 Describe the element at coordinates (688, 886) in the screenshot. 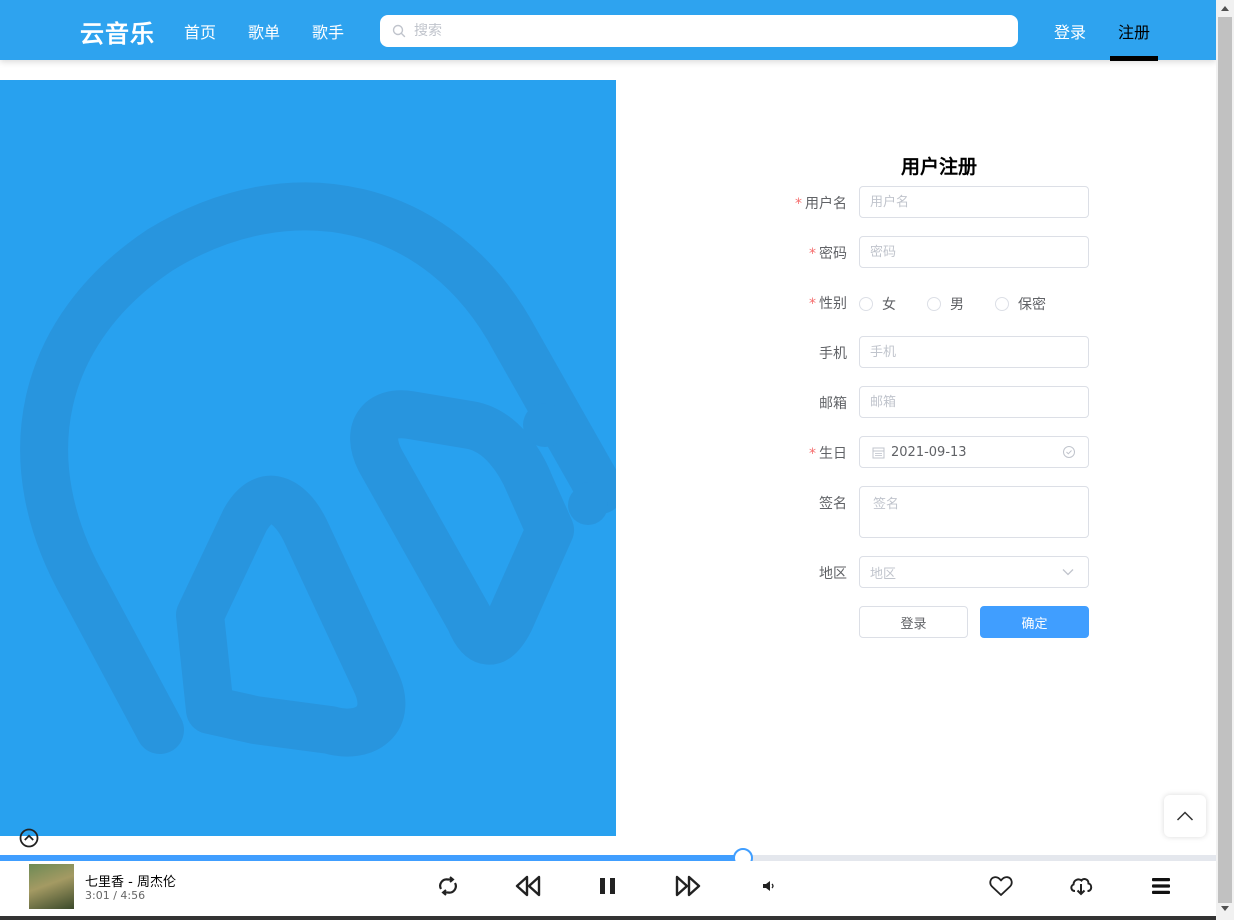

I see `next-track-icon` at that location.